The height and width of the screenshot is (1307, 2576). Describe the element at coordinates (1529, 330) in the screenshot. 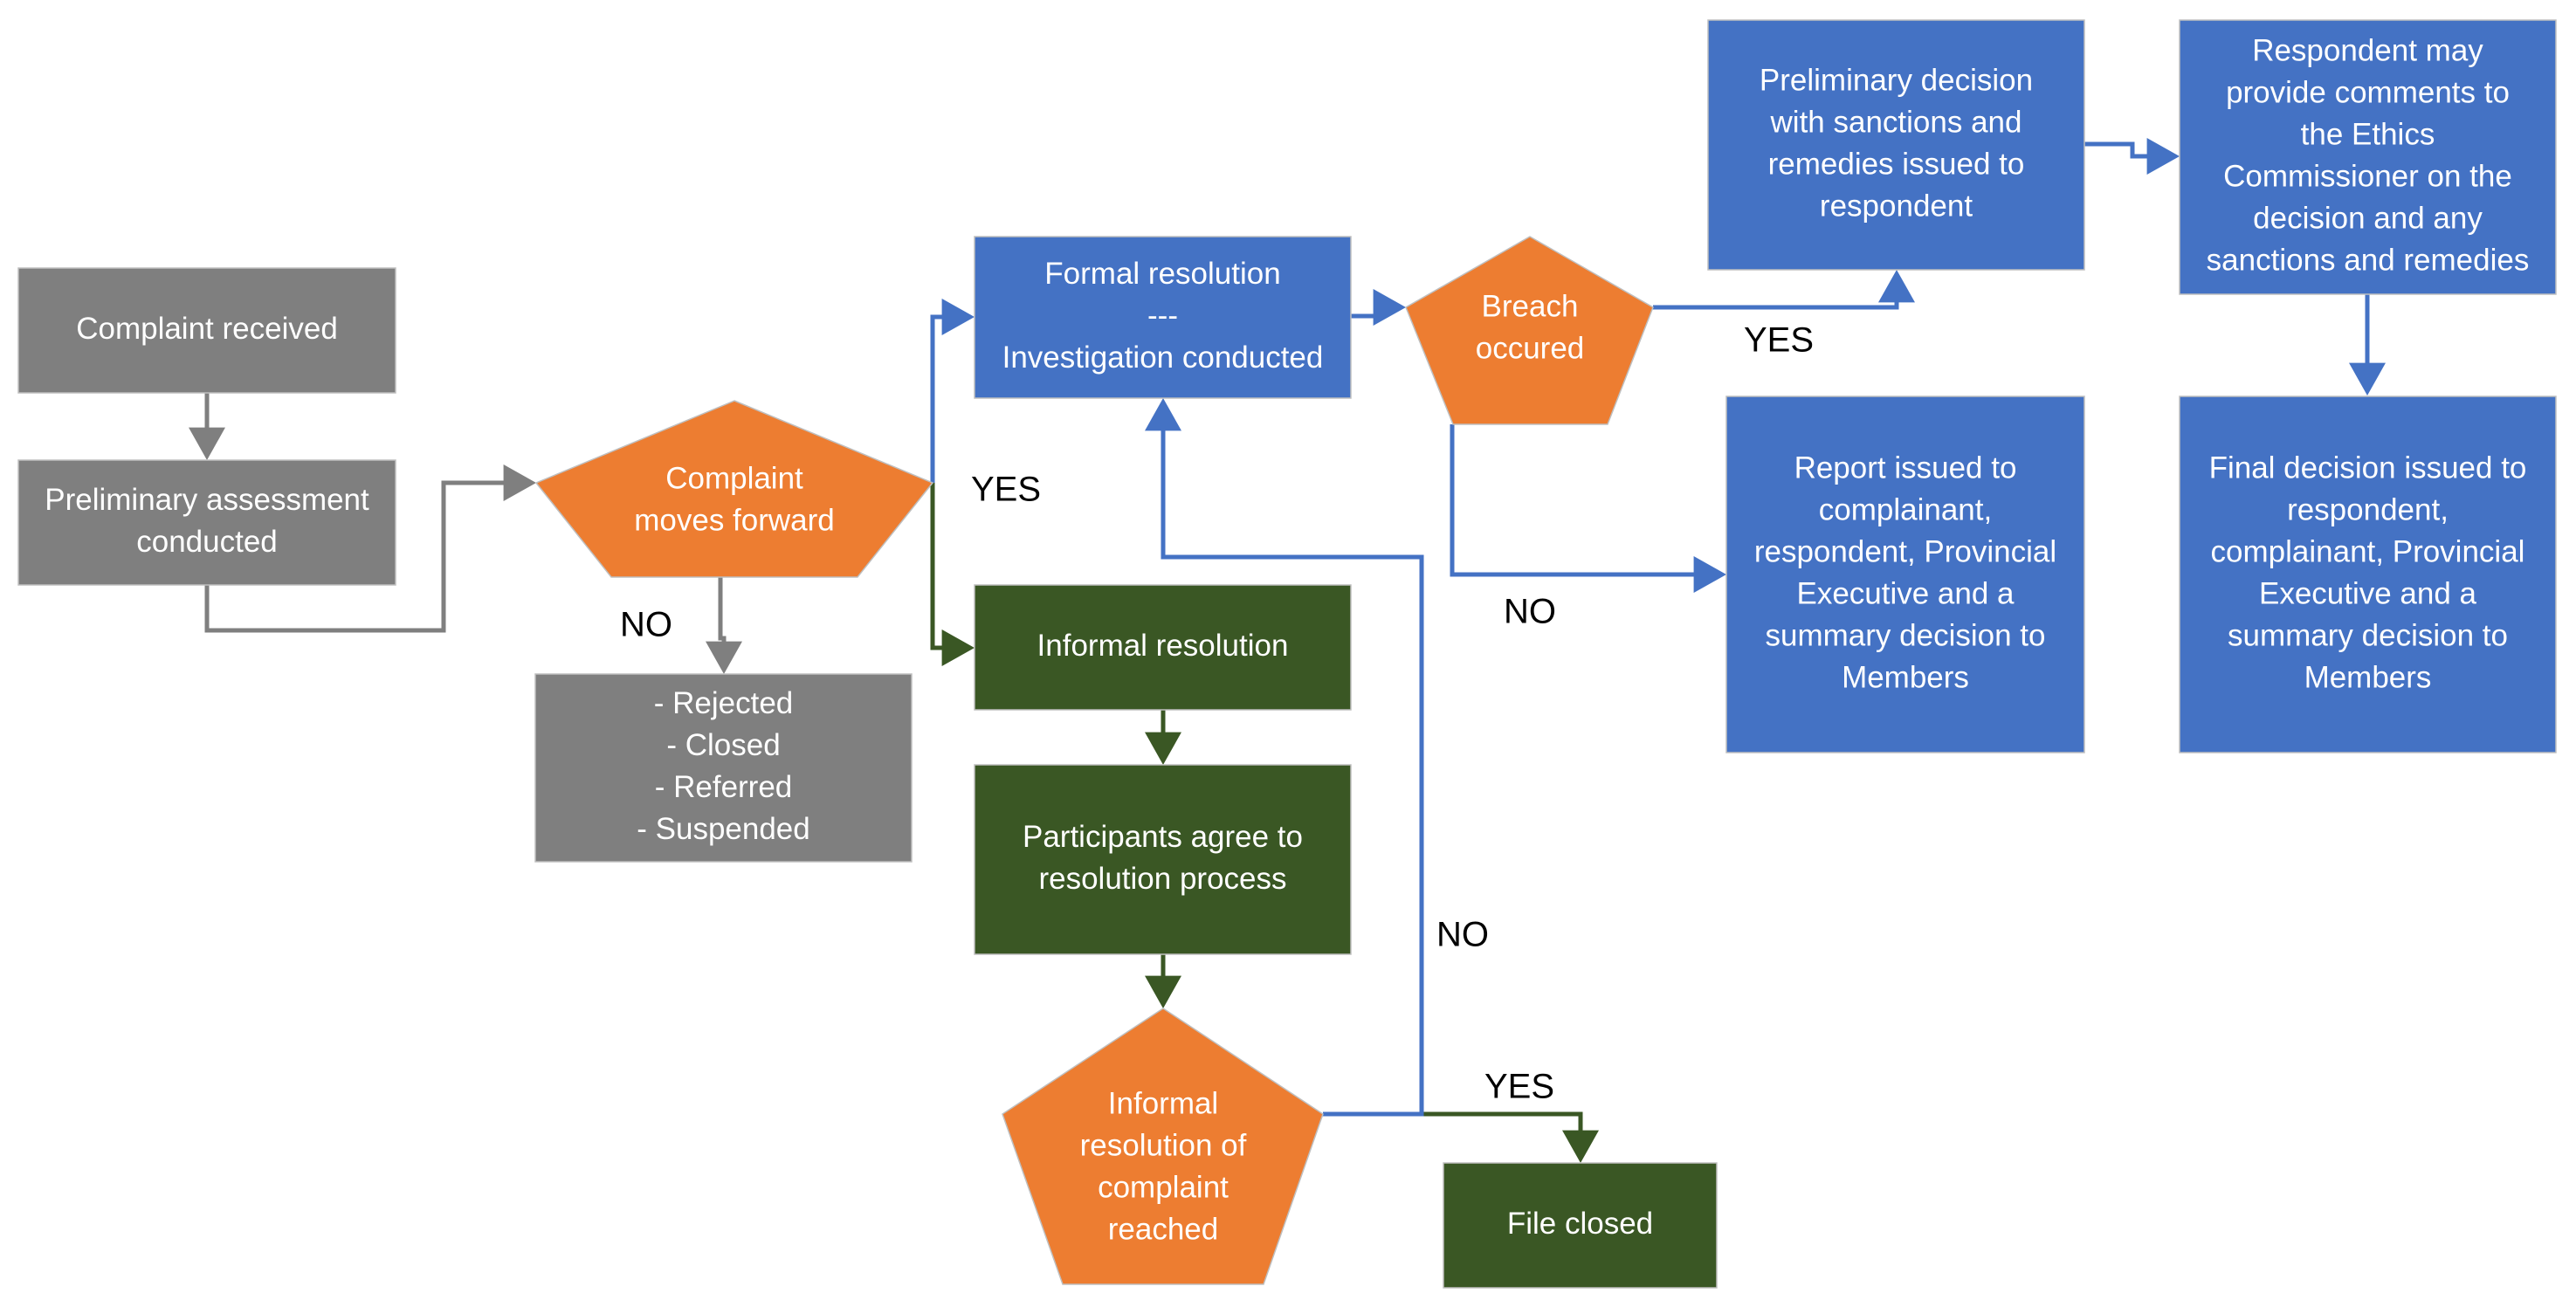

I see `node-breach-occured: Breach occured` at that location.